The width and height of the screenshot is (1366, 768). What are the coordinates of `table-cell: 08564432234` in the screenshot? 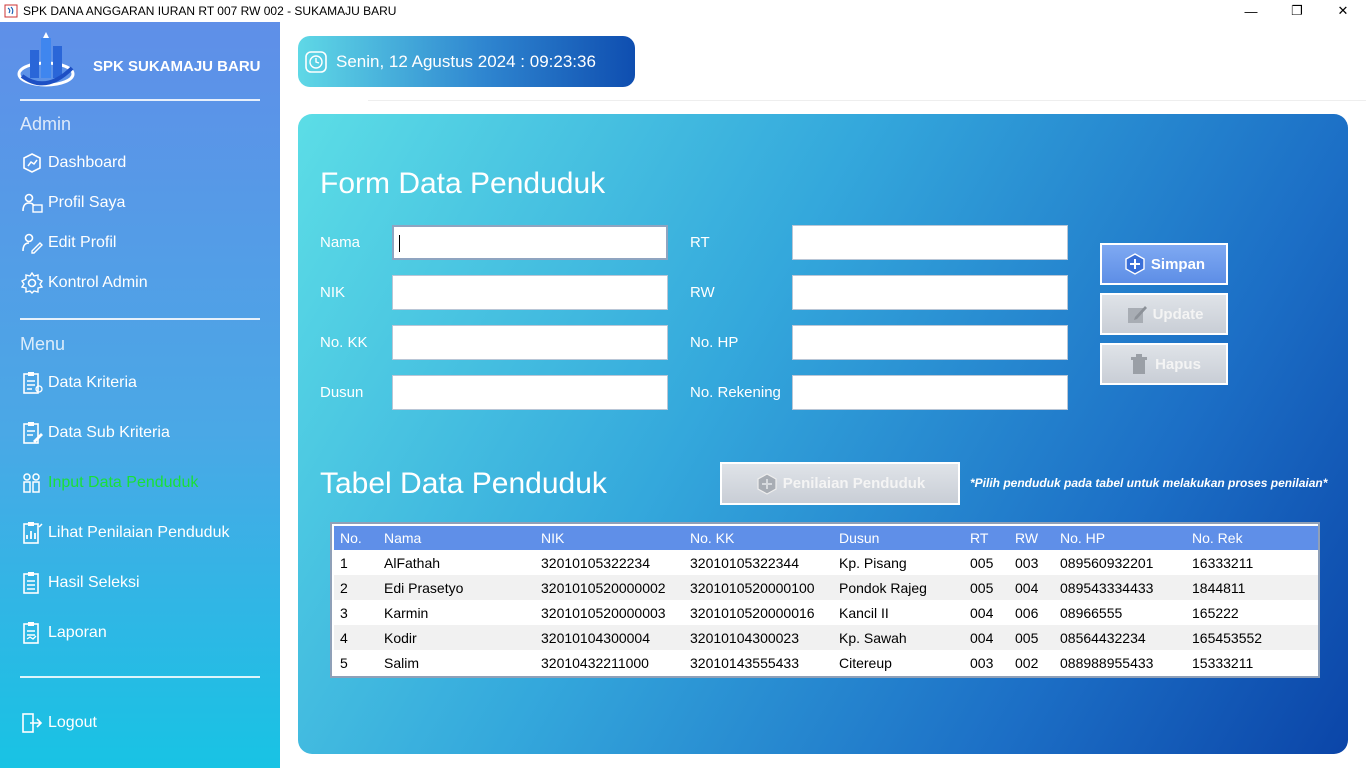 It's located at (1120, 637).